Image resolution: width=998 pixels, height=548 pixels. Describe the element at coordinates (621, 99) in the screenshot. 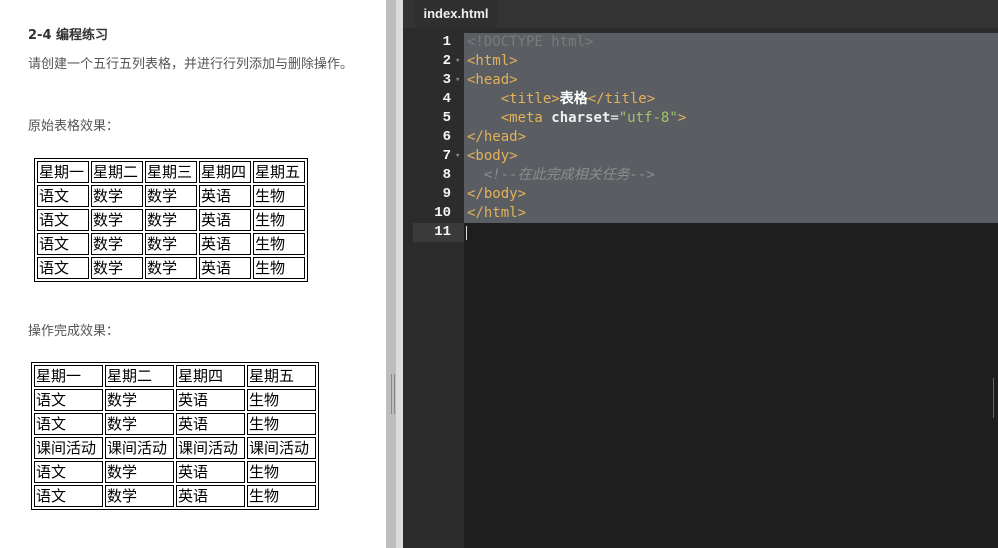

I see `code-token: </title>` at that location.